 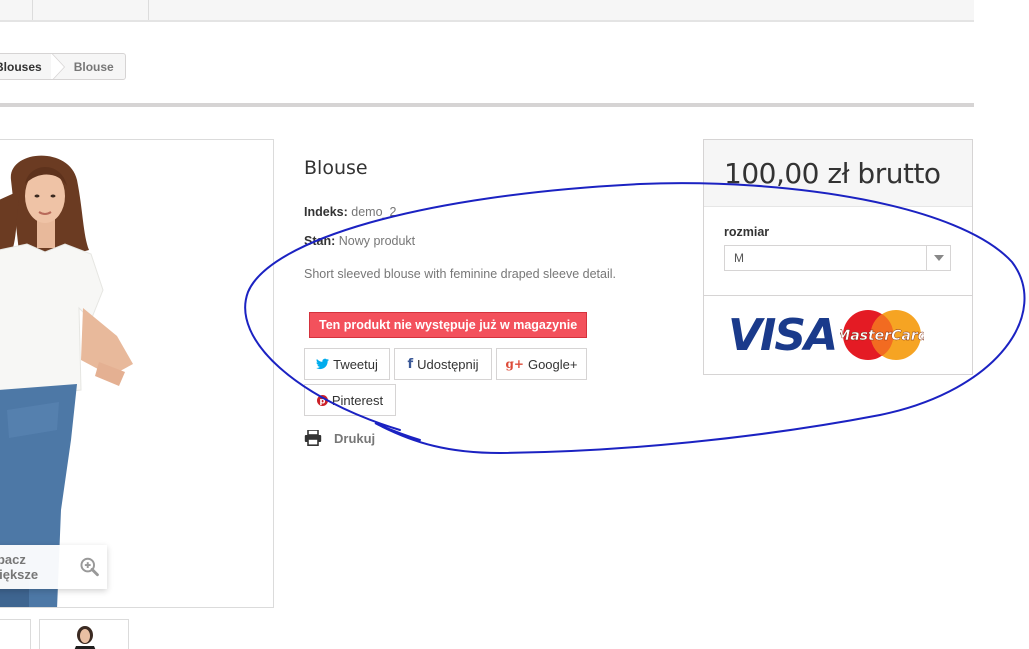 What do you see at coordinates (552, 364) in the screenshot?
I see `google-plus-label: Google+` at bounding box center [552, 364].